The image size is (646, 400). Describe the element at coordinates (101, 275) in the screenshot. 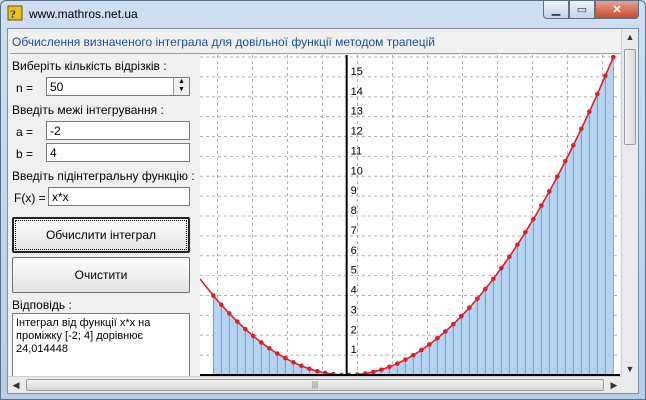

I see `clear-button: Очистити` at that location.